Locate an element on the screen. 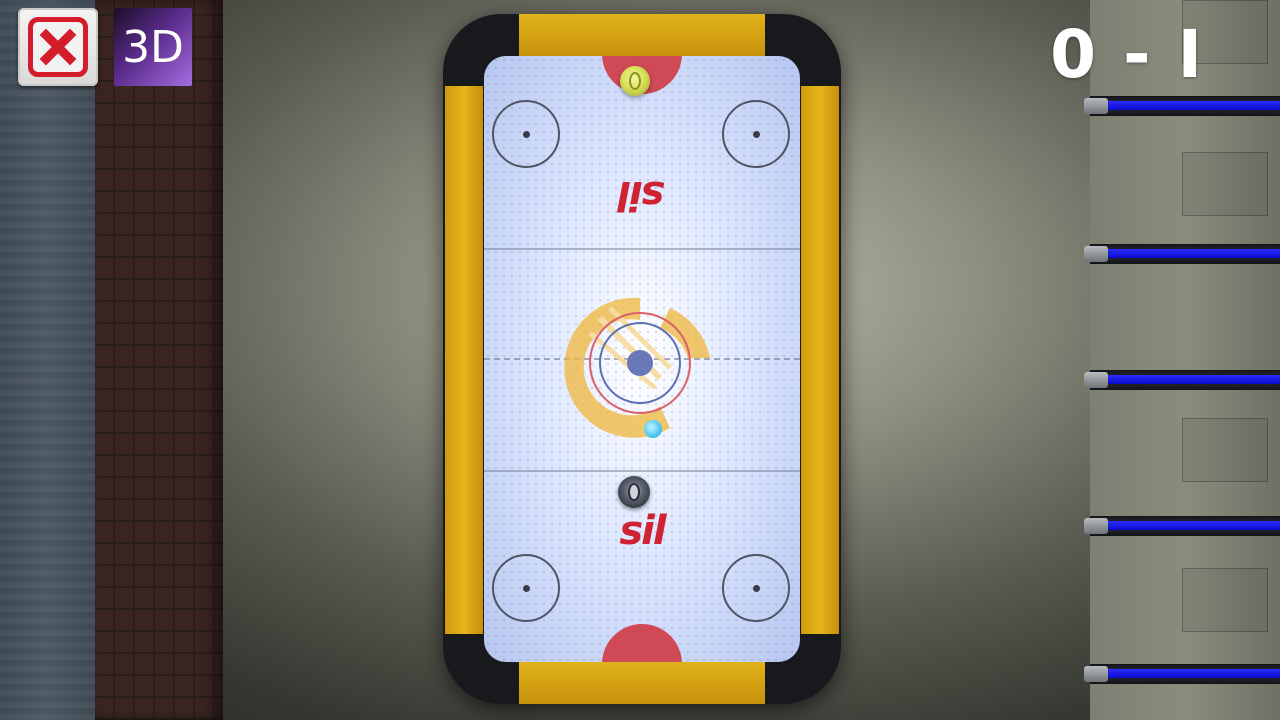 This screenshot has width=1280, height=720. view-3d-button: 3D is located at coordinates (153, 47).